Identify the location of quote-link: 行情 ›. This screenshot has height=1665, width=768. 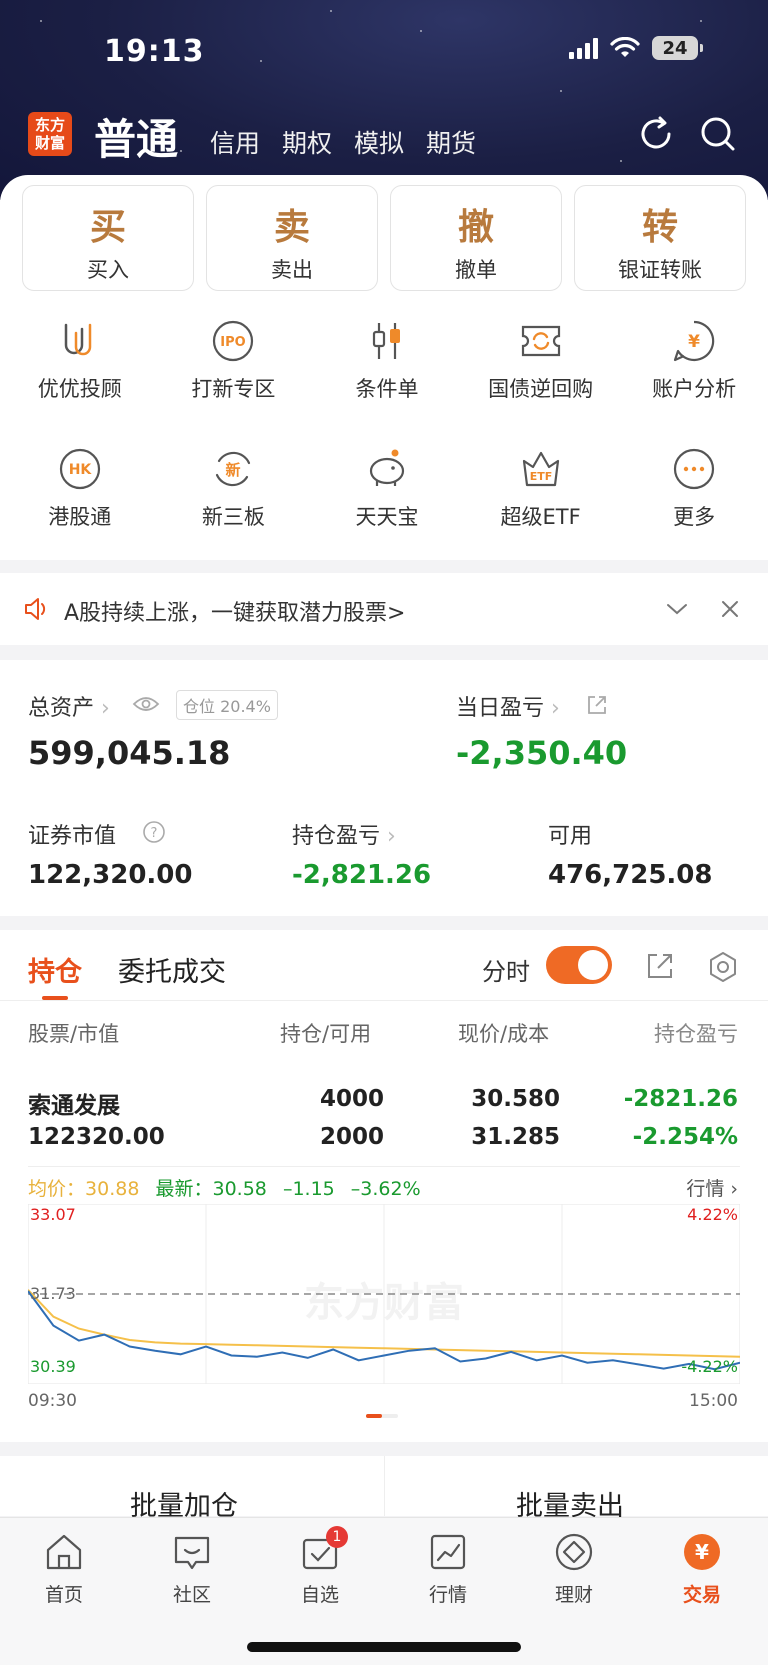
(712, 1187).